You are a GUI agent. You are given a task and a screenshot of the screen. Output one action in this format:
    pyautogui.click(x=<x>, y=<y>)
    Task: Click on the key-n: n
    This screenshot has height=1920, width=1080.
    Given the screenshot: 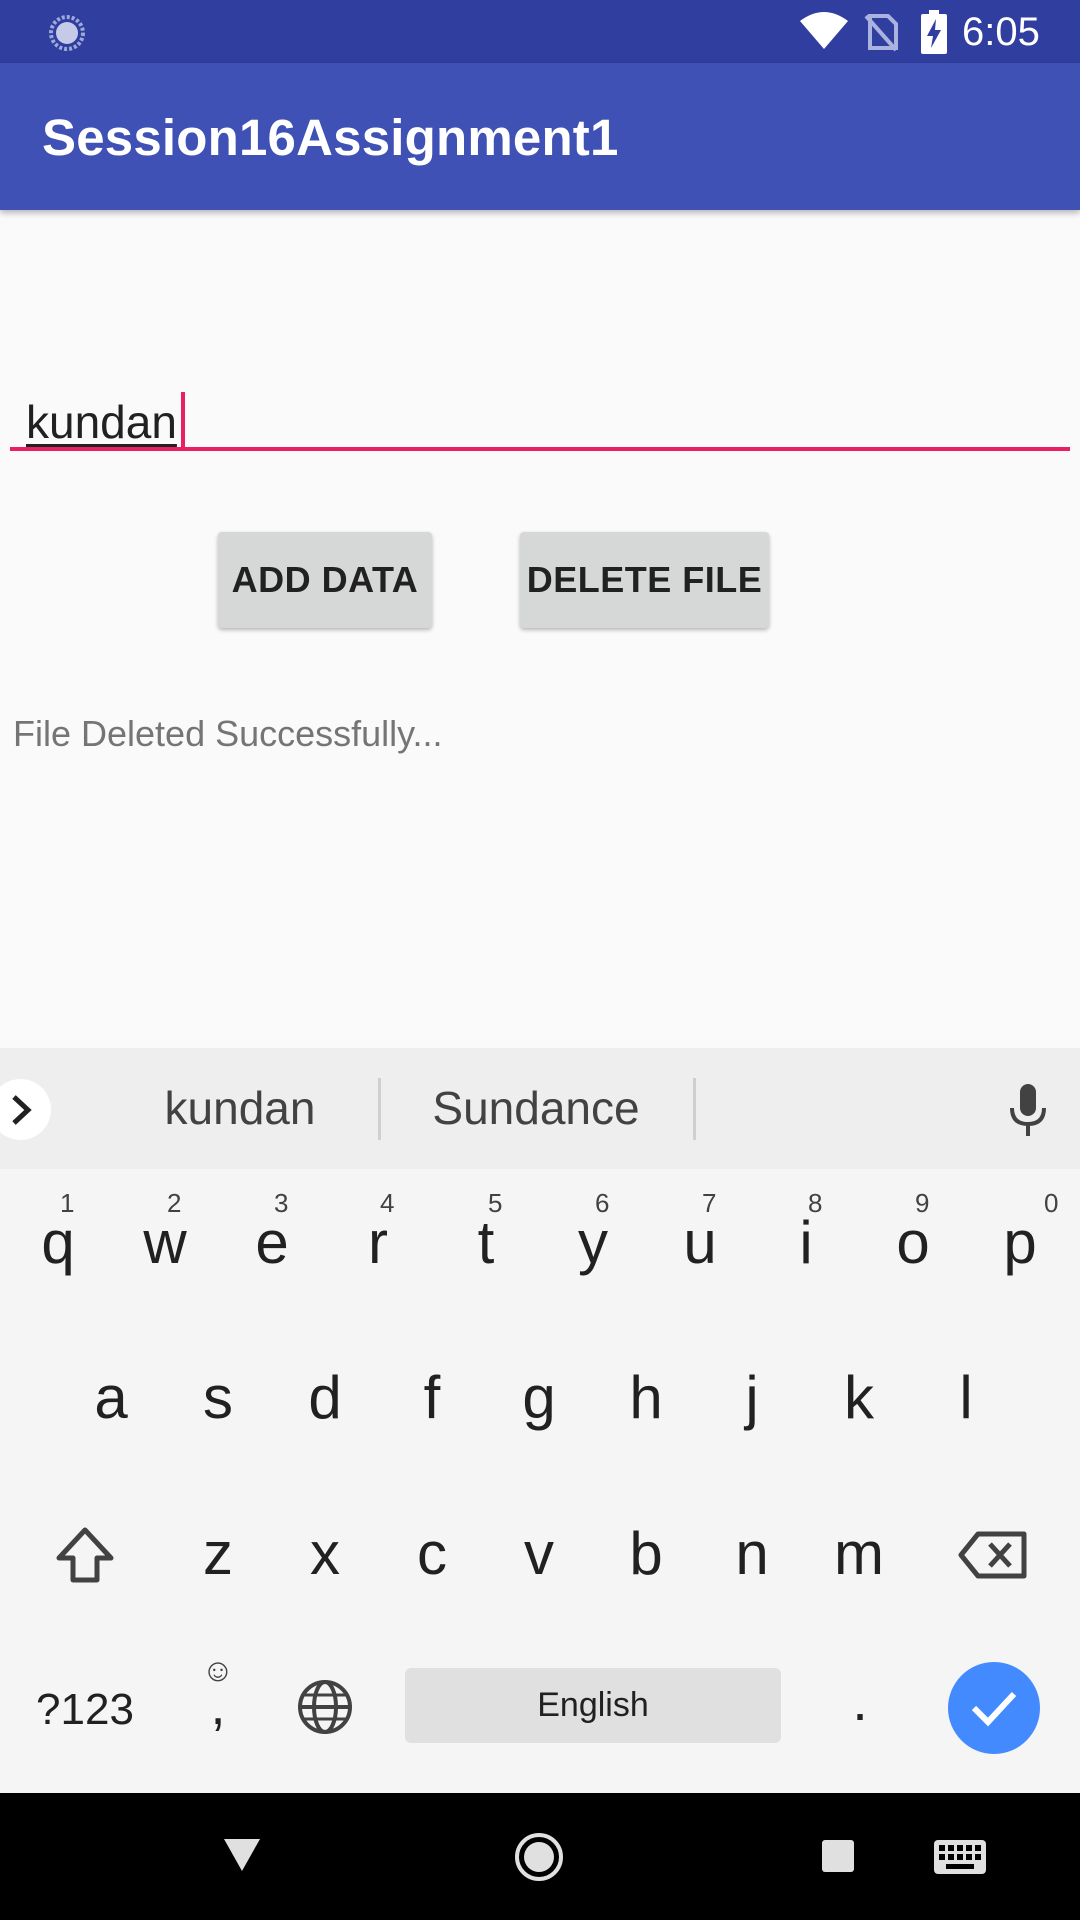 What is the action you would take?
    pyautogui.click(x=752, y=1554)
    